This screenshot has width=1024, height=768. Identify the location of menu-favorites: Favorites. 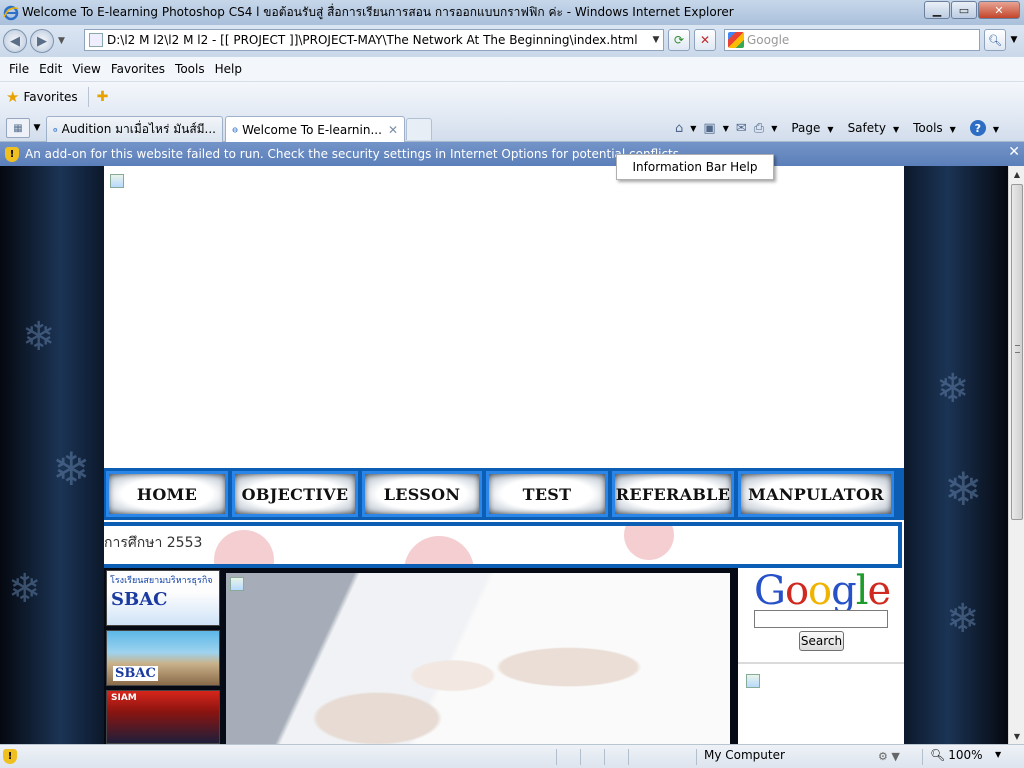
(138, 69).